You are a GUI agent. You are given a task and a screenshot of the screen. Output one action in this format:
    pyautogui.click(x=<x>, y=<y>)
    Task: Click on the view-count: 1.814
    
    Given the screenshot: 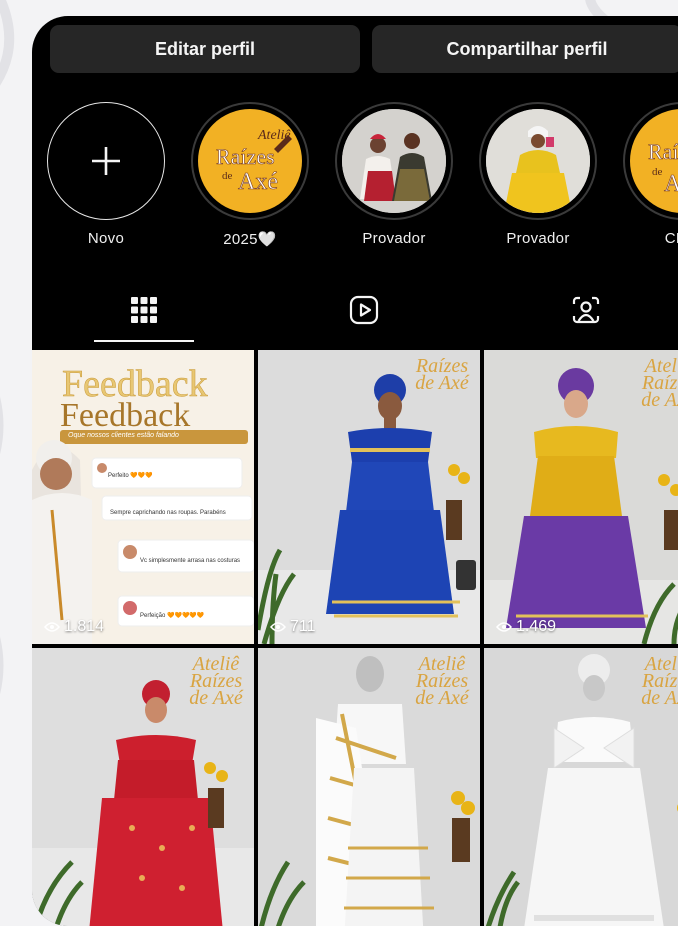 What is the action you would take?
    pyautogui.click(x=74, y=627)
    